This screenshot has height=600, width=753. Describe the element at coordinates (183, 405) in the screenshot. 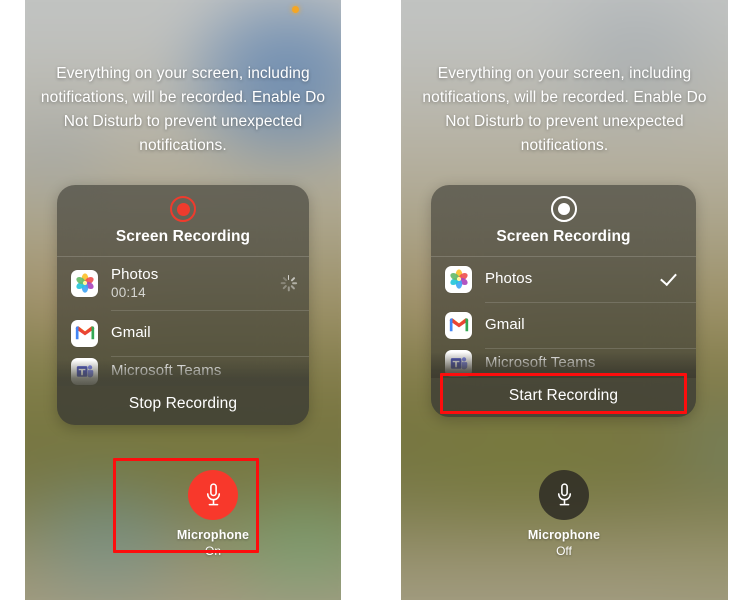

I see `stop-recording-button: Stop Recording` at that location.